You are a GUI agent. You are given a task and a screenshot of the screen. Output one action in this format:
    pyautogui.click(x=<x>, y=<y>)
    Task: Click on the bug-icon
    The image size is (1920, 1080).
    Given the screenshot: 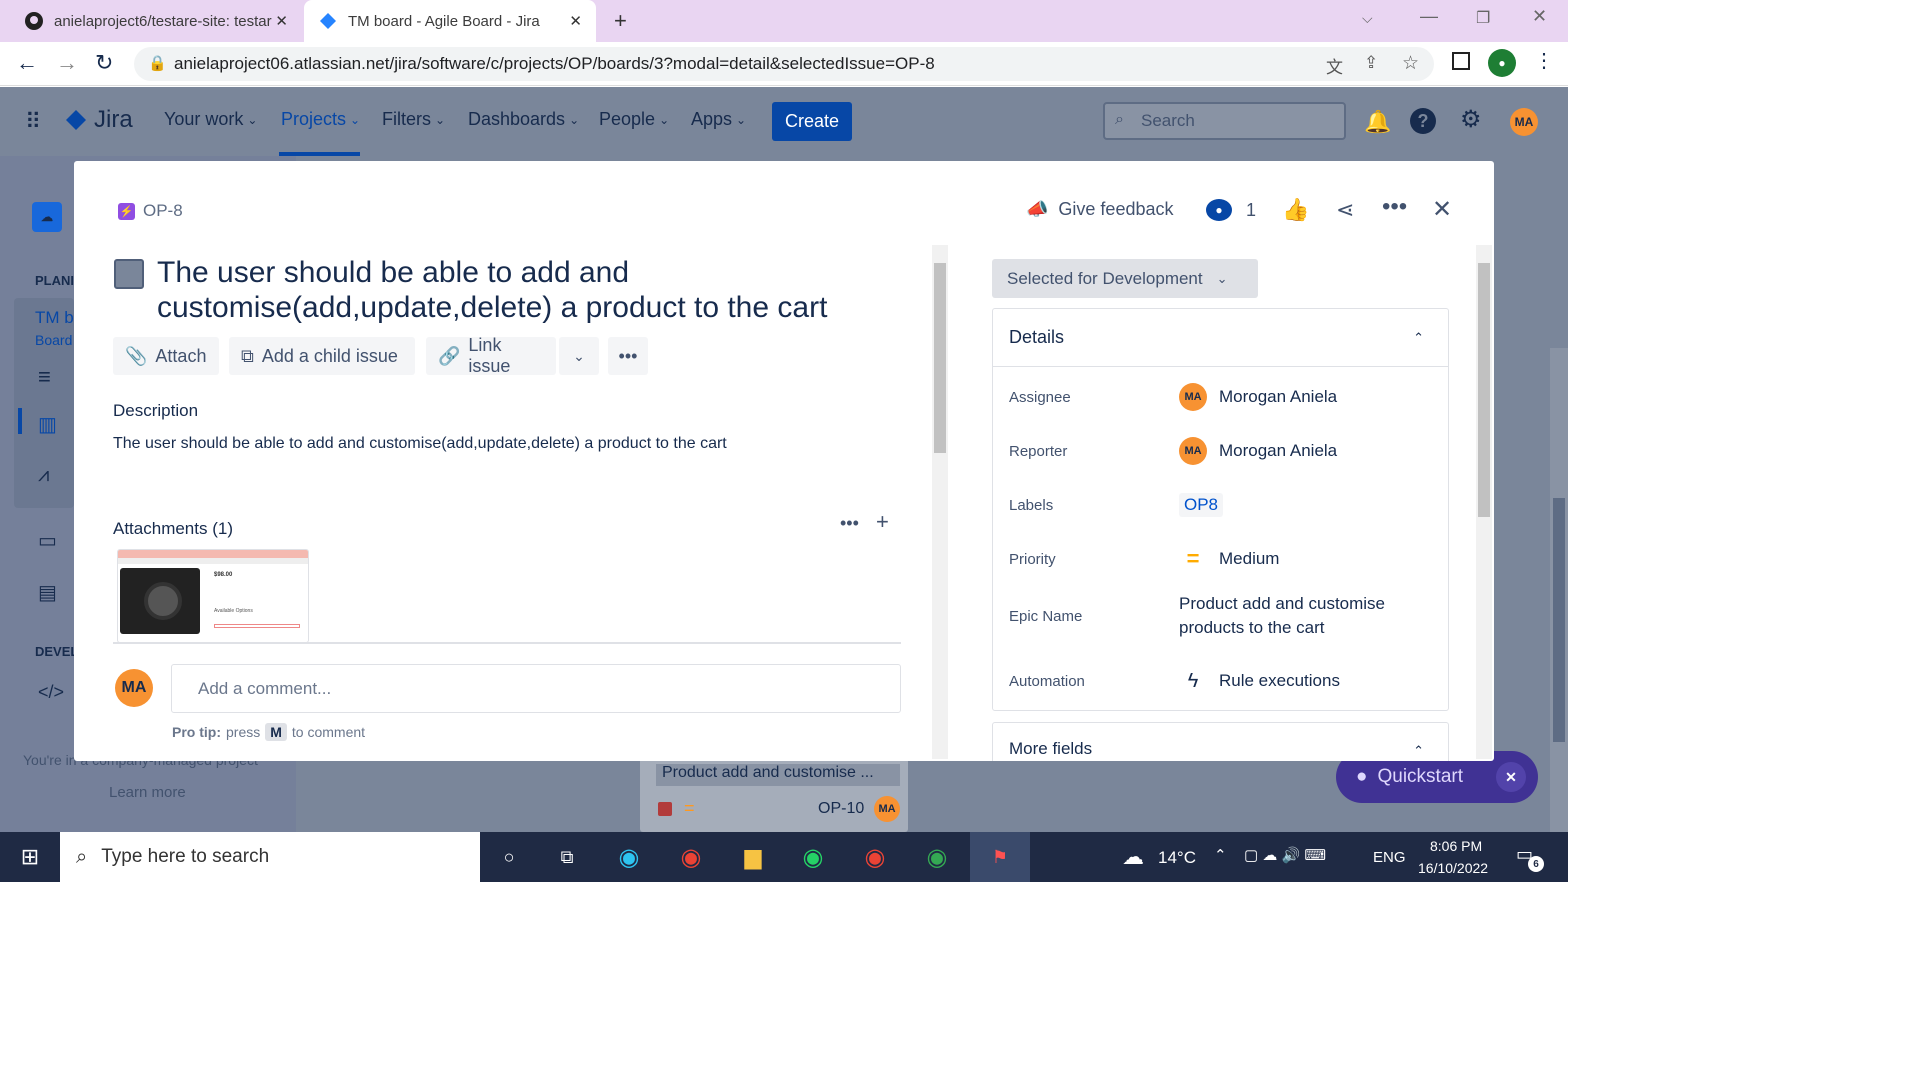 What is the action you would take?
    pyautogui.click(x=665, y=809)
    